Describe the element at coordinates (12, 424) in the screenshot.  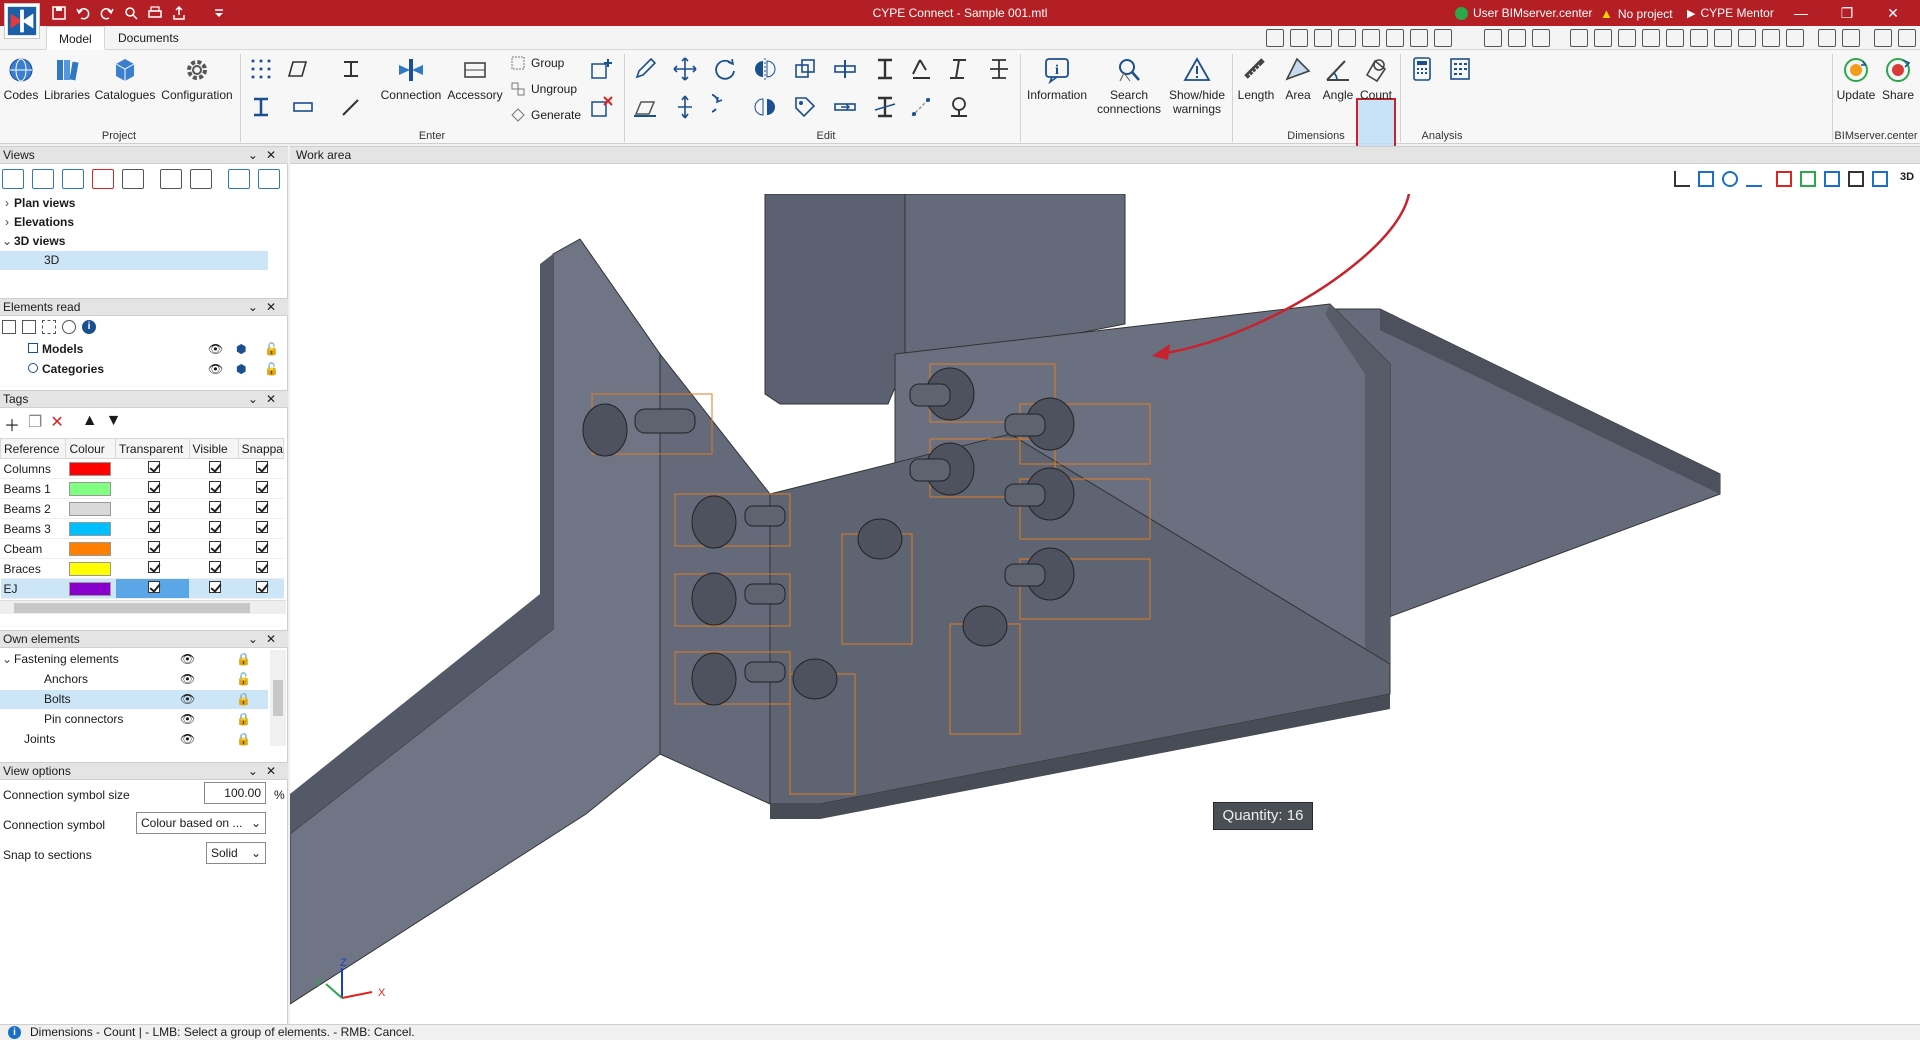
I see `add-icon: ＋` at that location.